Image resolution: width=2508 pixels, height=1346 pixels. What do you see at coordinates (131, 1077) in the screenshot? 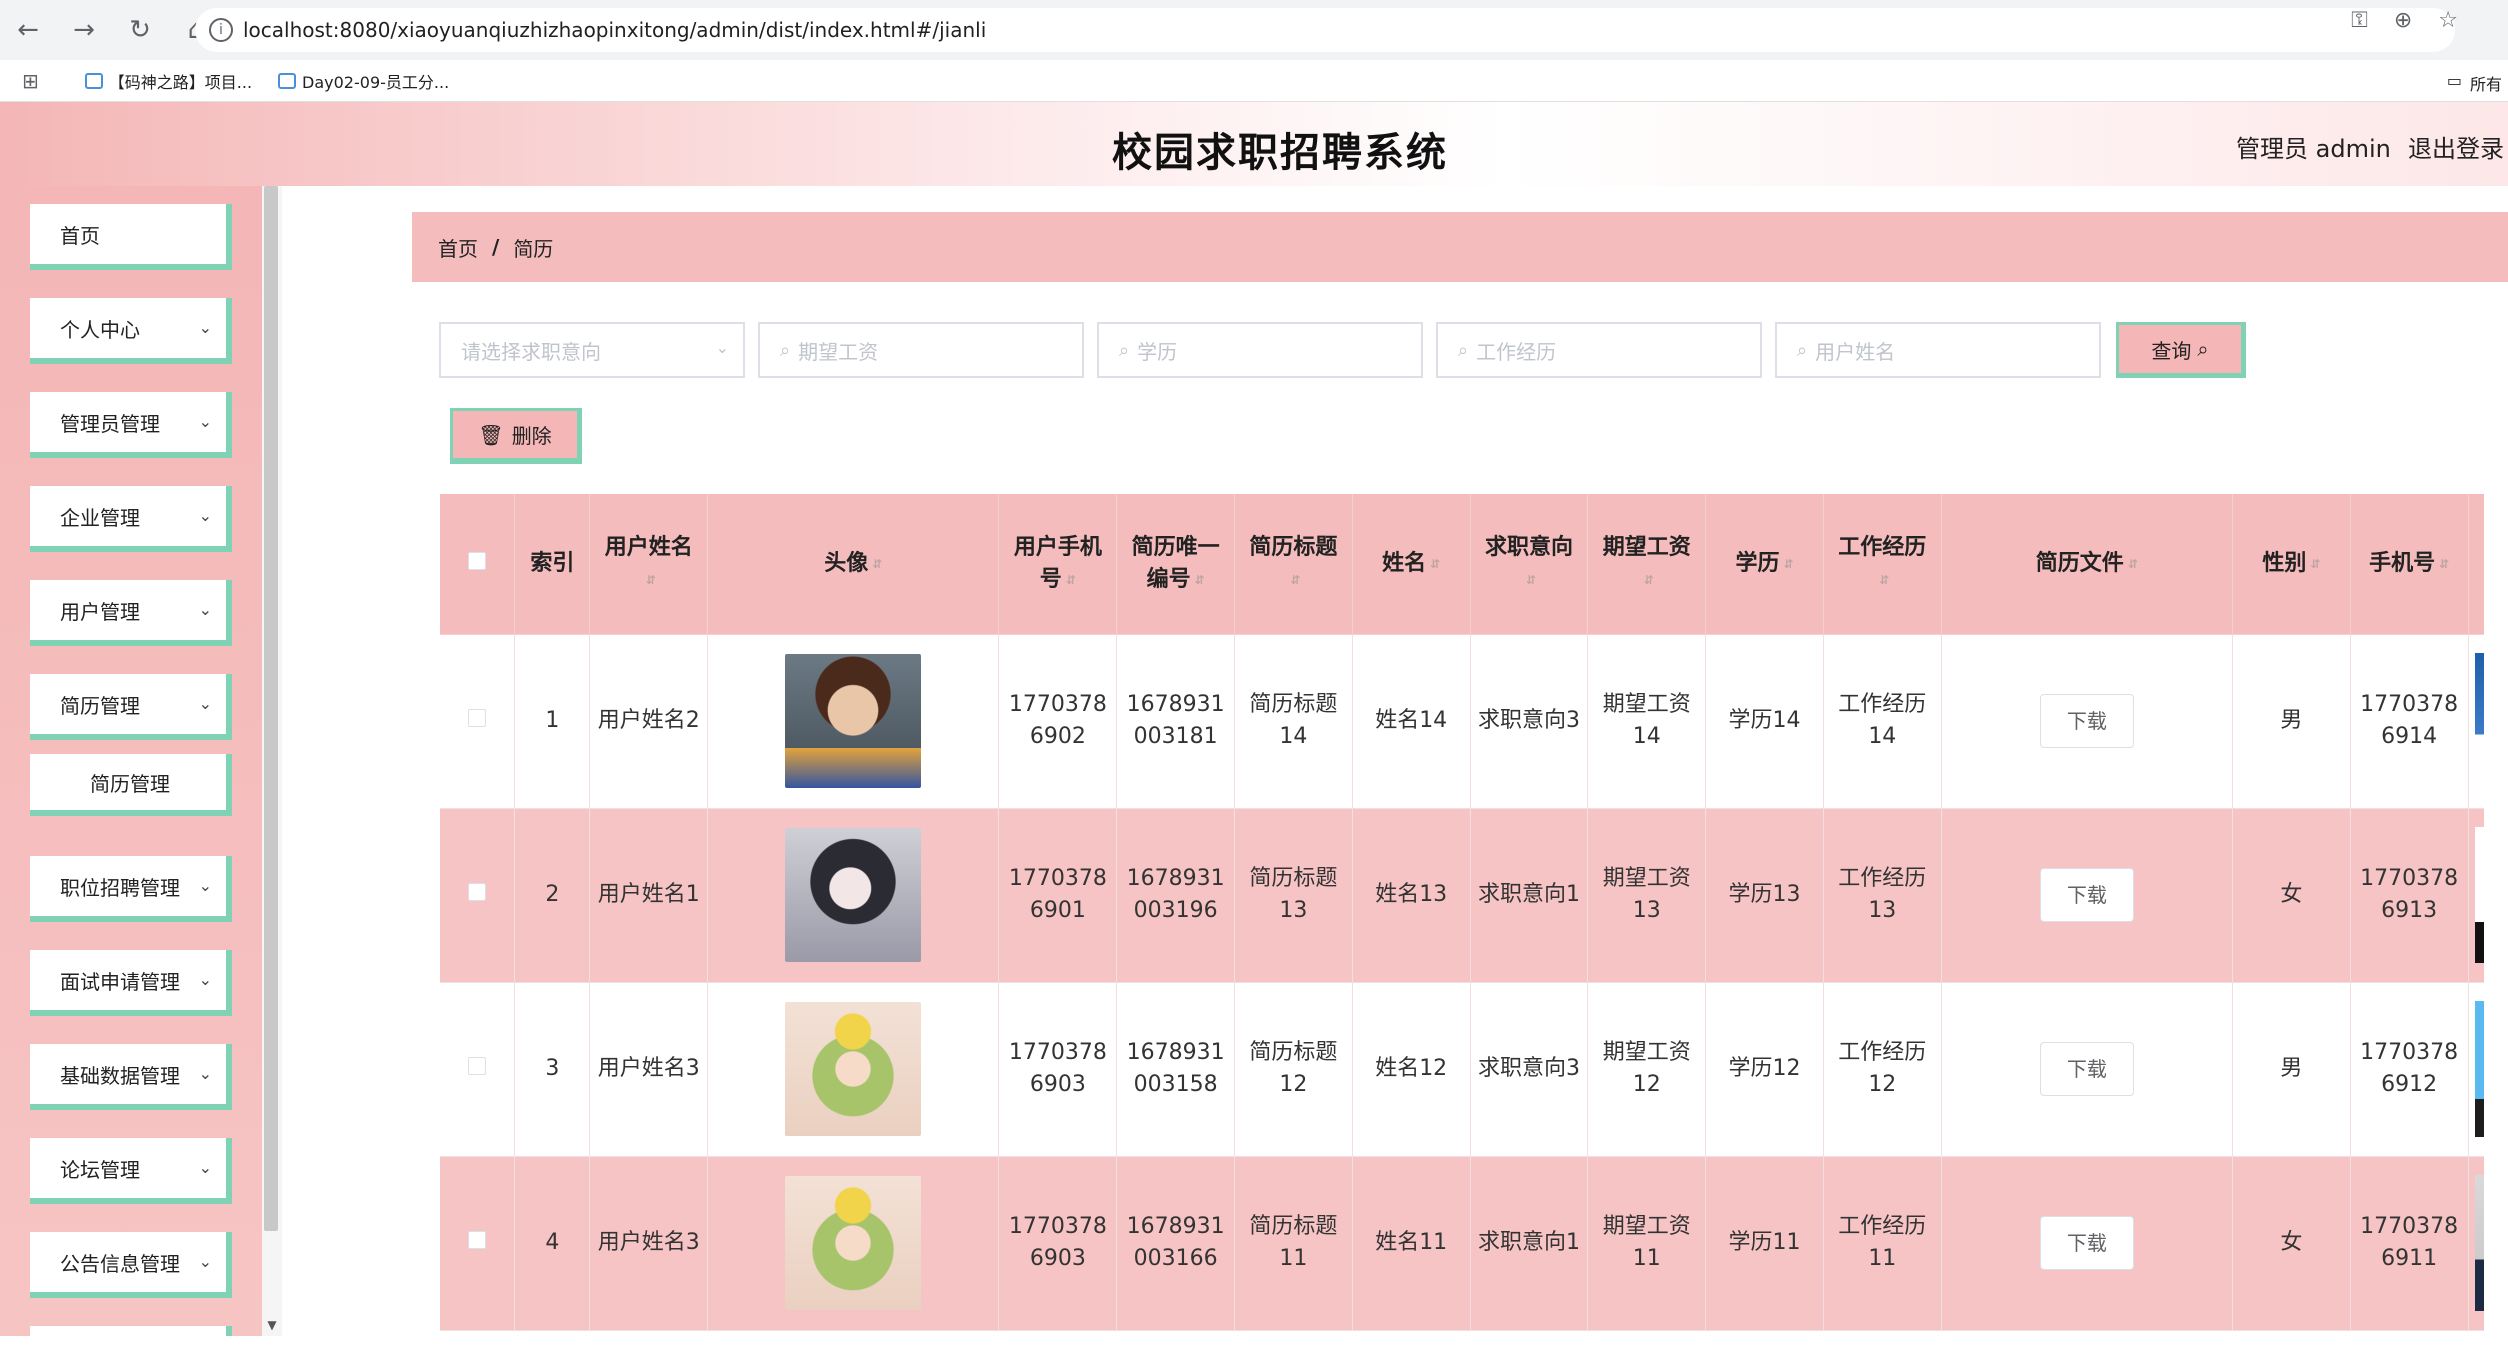
I see `sidebar-item-basedata: 基础数据管理 ⌄` at bounding box center [131, 1077].